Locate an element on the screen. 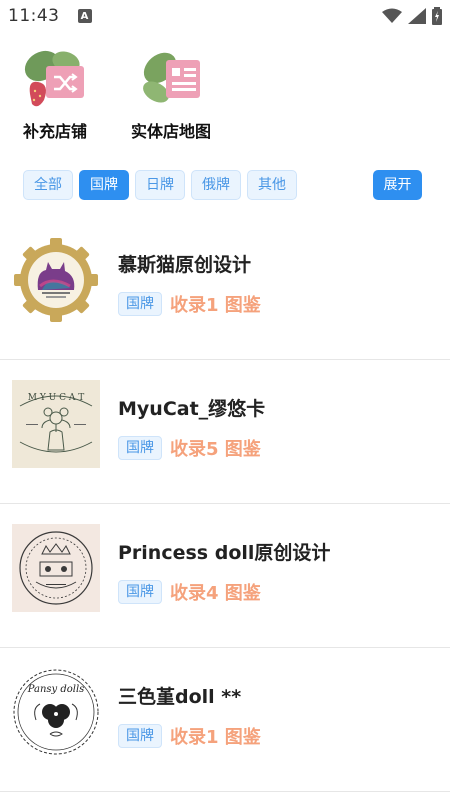 Image resolution: width=450 pixels, height=800 pixels. pansy-doll-logo: Pansy dolls is located at coordinates (56, 712).